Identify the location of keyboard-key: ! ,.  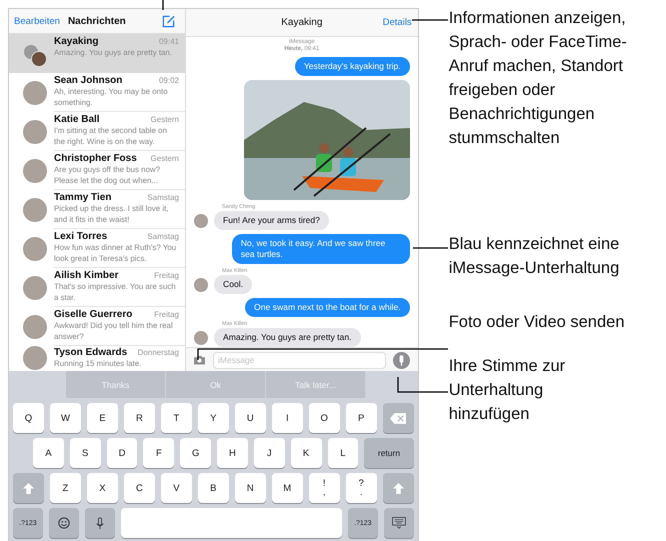
(324, 488).